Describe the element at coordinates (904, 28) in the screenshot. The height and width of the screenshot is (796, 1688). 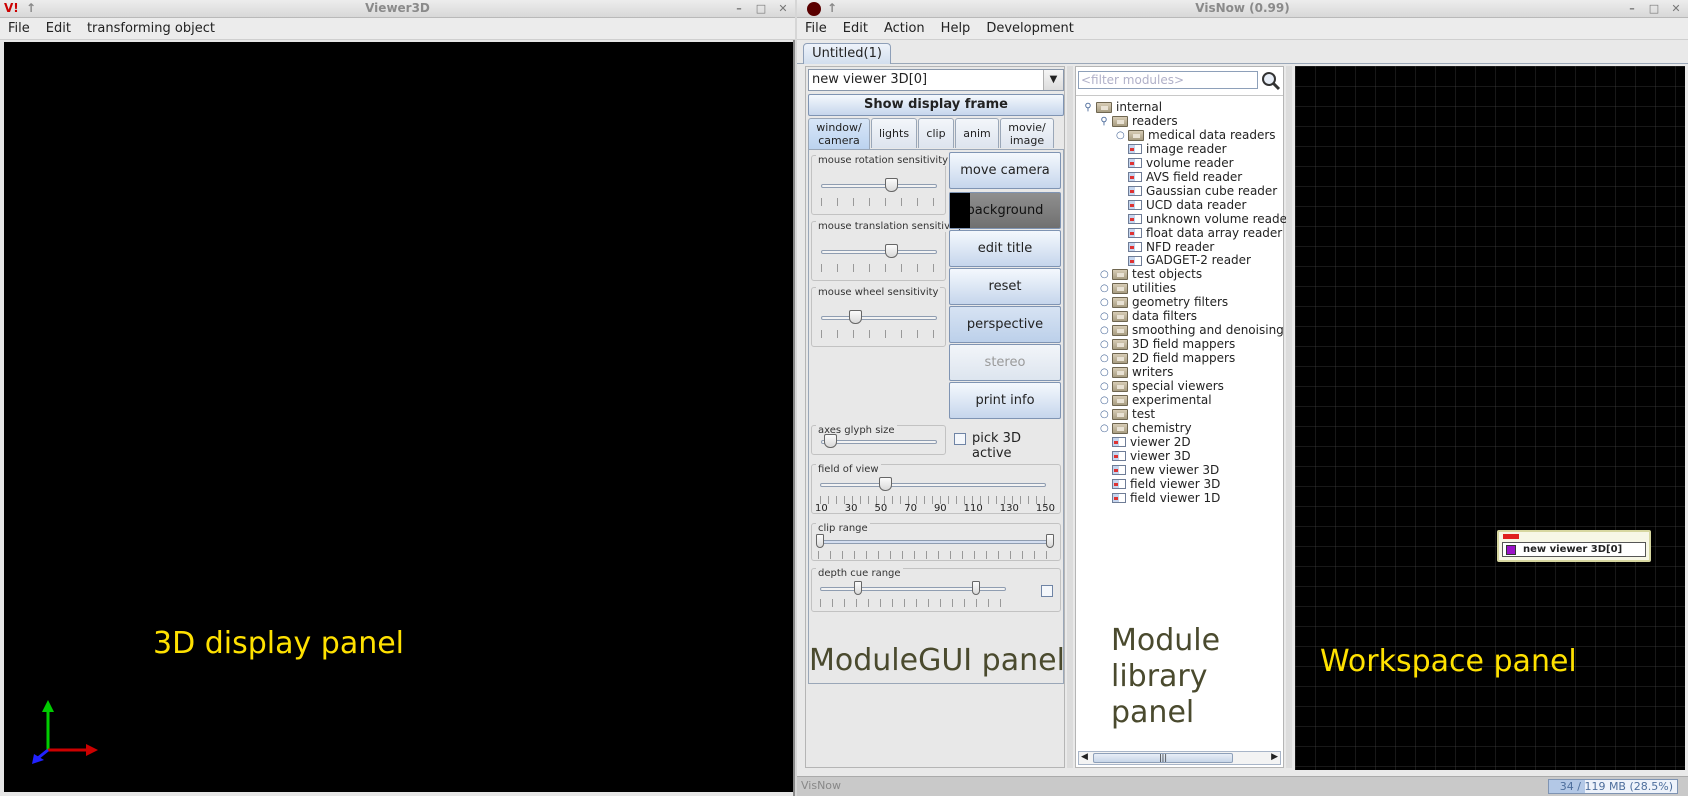
I see `menu-action: Action` at that location.